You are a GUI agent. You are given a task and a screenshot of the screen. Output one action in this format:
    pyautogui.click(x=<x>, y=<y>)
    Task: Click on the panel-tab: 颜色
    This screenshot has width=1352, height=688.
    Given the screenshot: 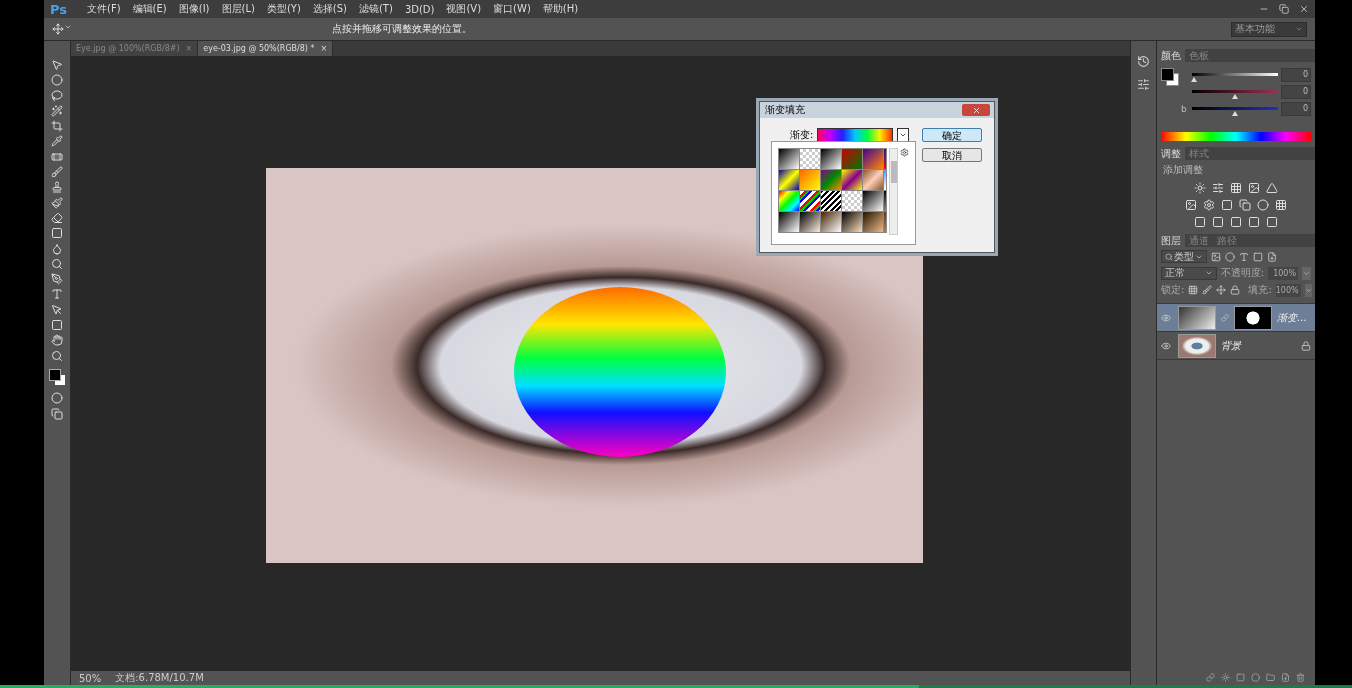 What is the action you would take?
    pyautogui.click(x=1171, y=55)
    